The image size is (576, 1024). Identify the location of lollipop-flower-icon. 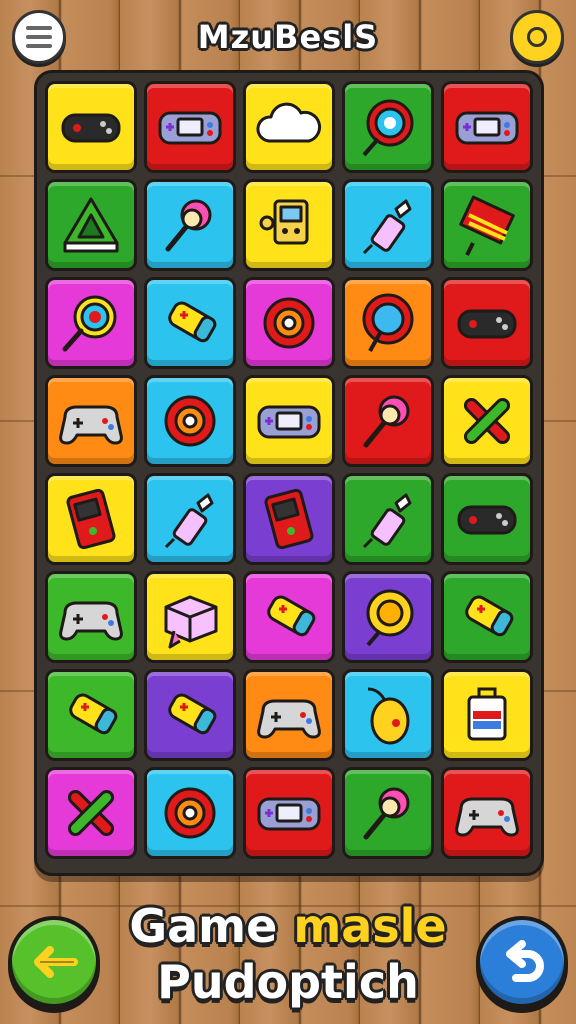
(388, 128).